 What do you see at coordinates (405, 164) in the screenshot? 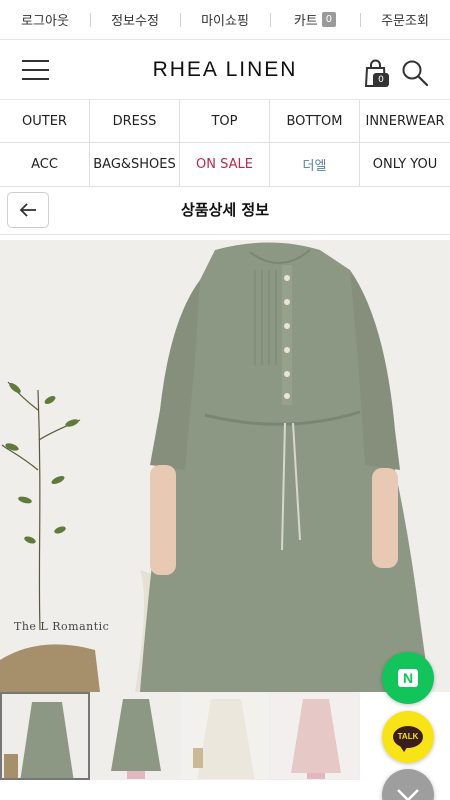
I see `category-only-you: ONLY YOU` at bounding box center [405, 164].